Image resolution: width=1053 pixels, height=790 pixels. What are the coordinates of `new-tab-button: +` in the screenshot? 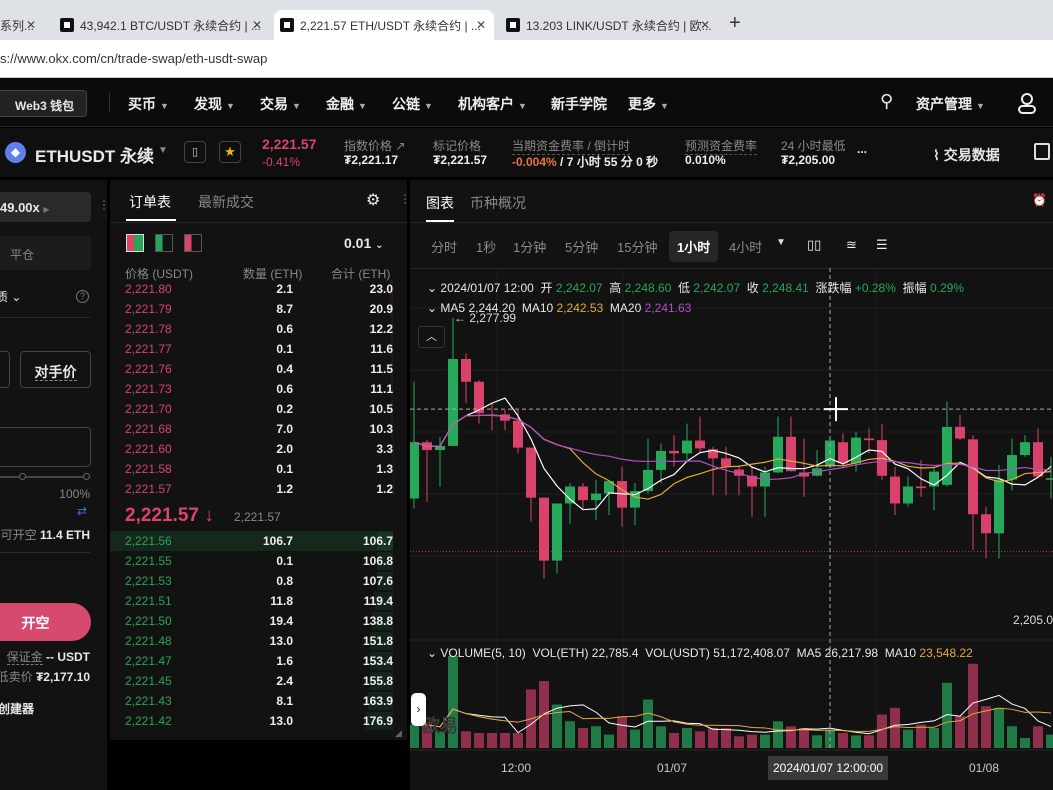 It's located at (735, 23).